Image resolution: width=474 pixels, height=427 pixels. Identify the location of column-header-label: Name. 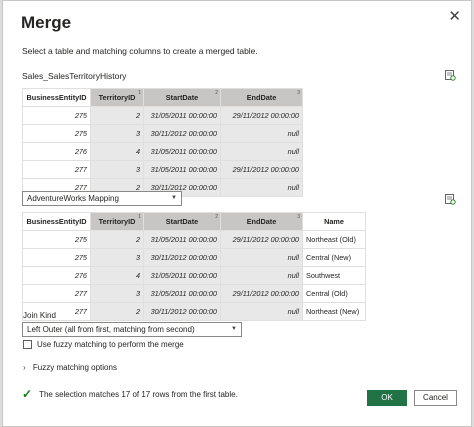
(334, 221).